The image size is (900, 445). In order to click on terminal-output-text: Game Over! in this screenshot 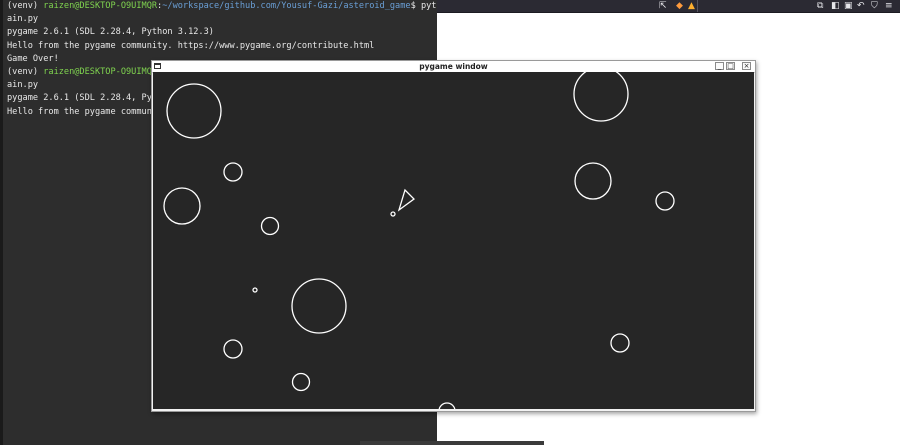, I will do `click(33, 58)`.